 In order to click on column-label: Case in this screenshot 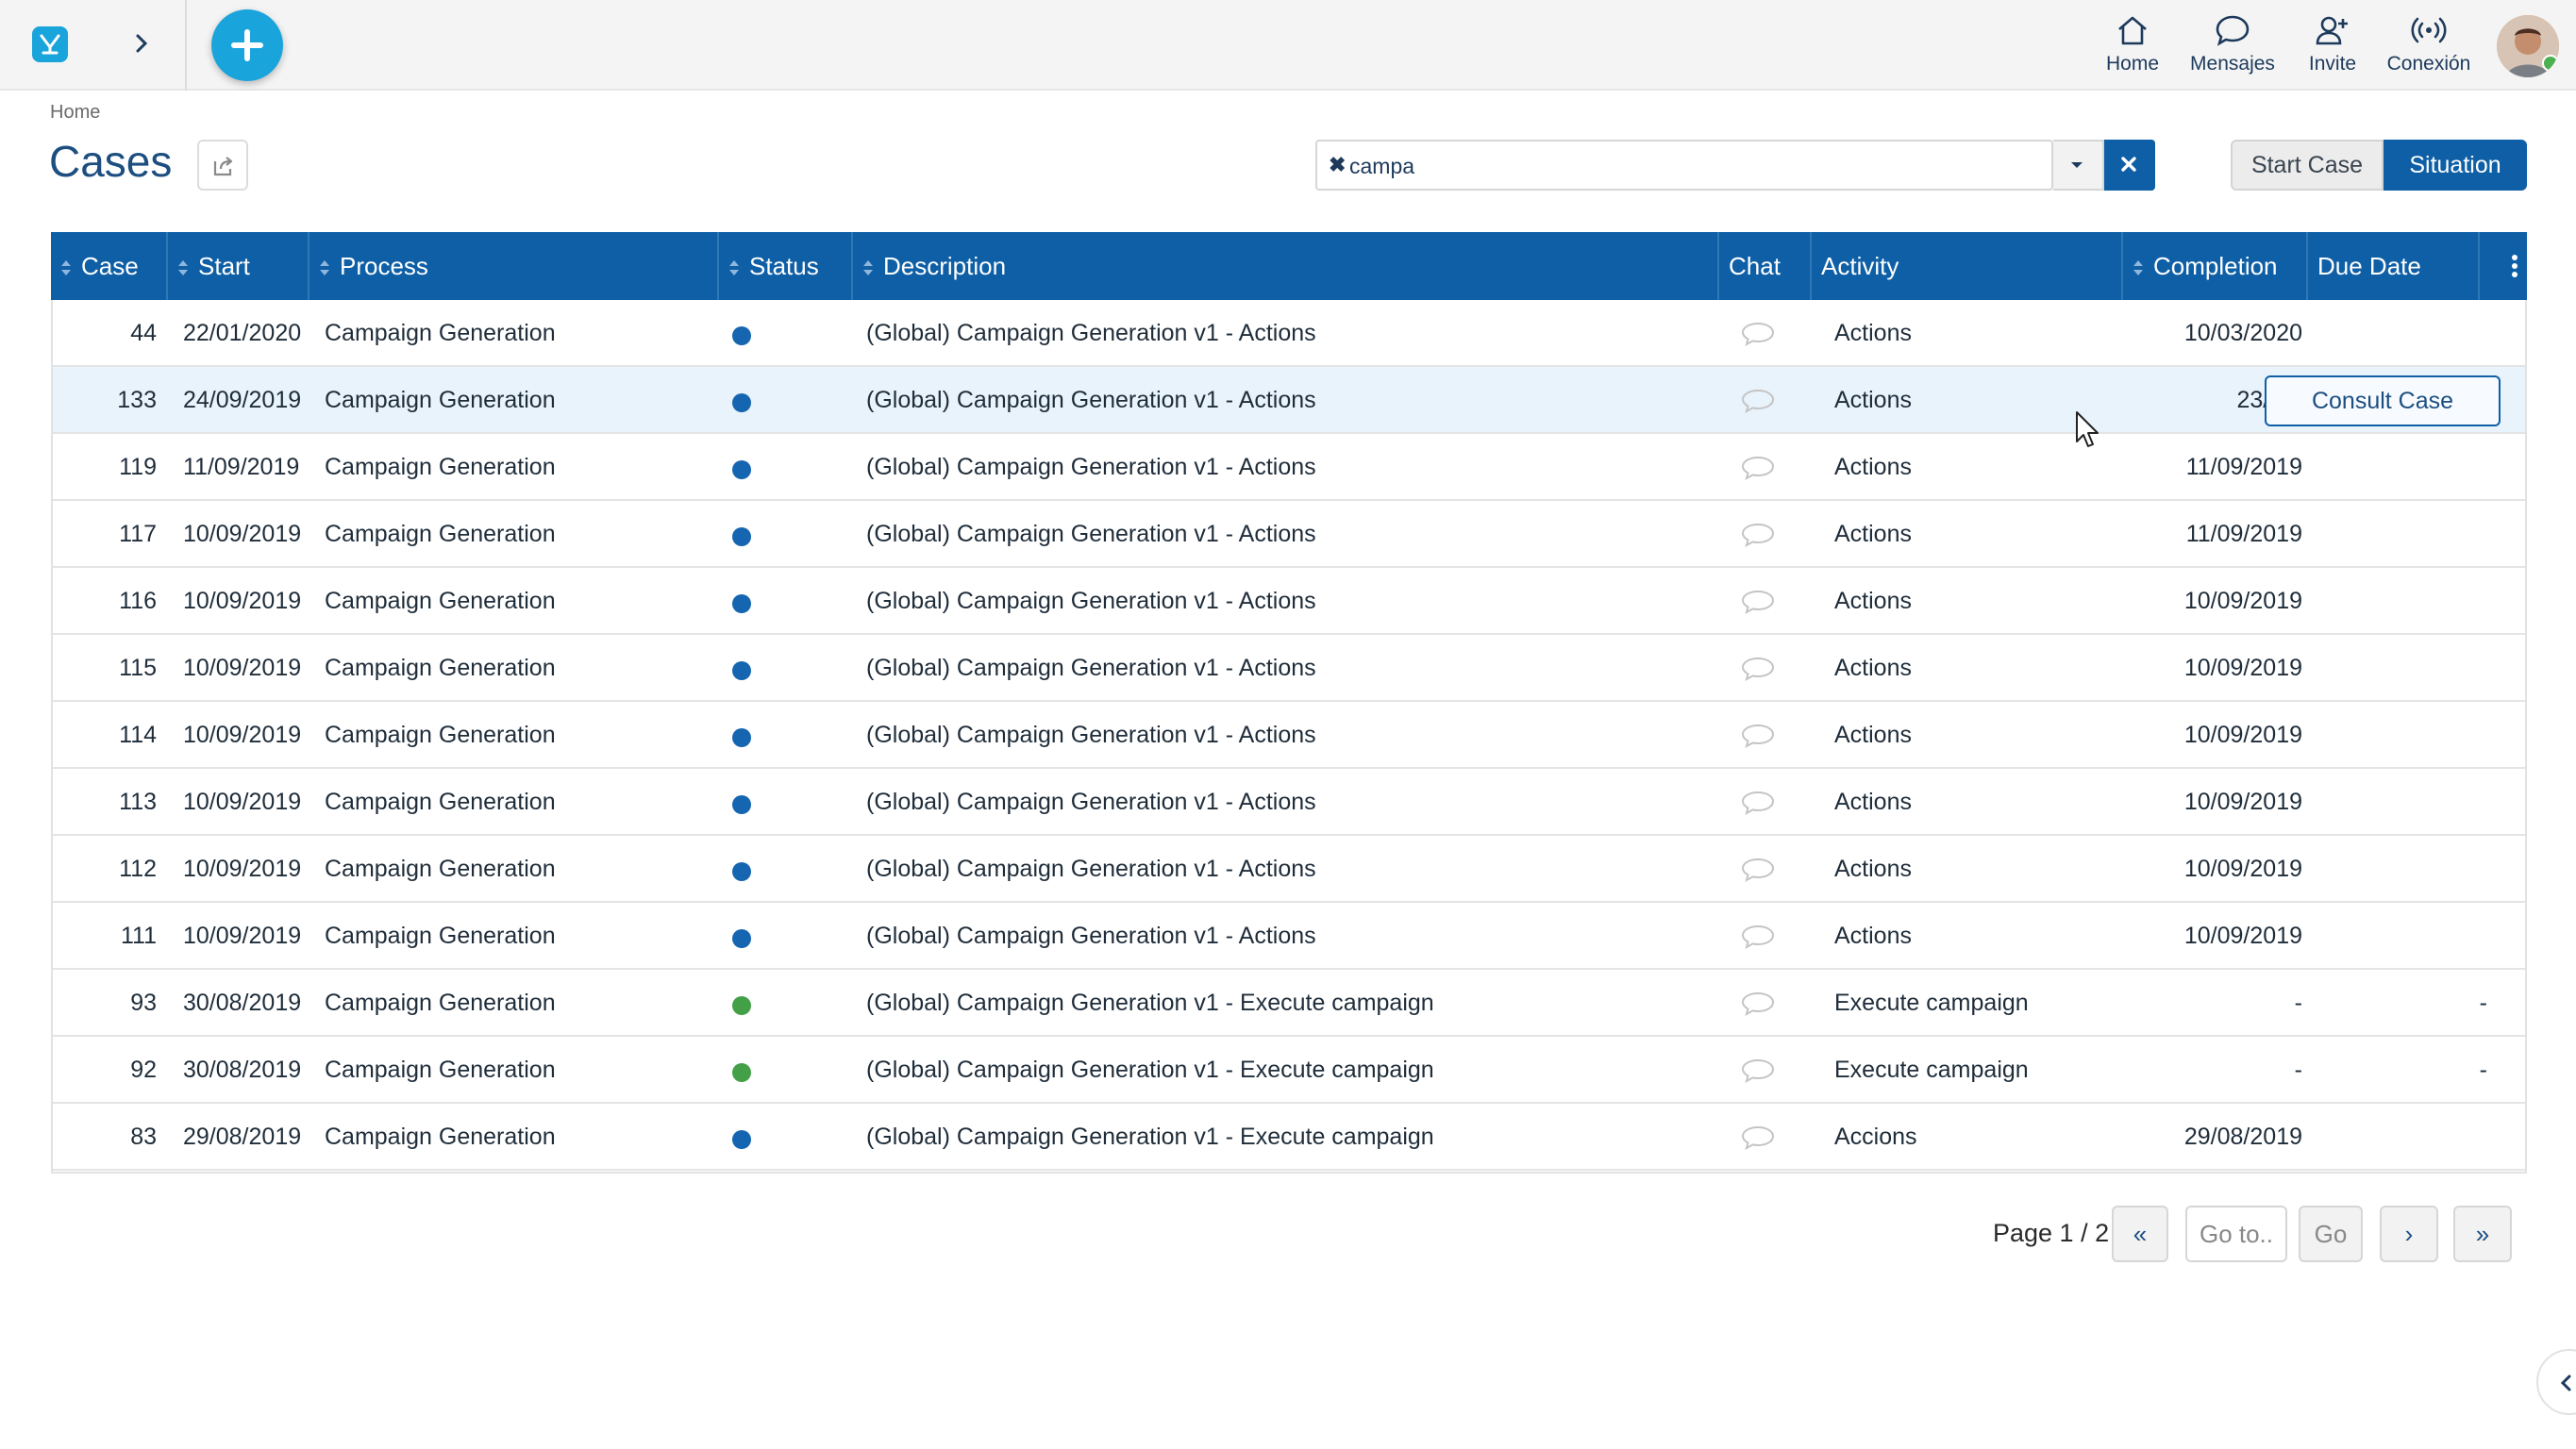, I will do `click(110, 266)`.